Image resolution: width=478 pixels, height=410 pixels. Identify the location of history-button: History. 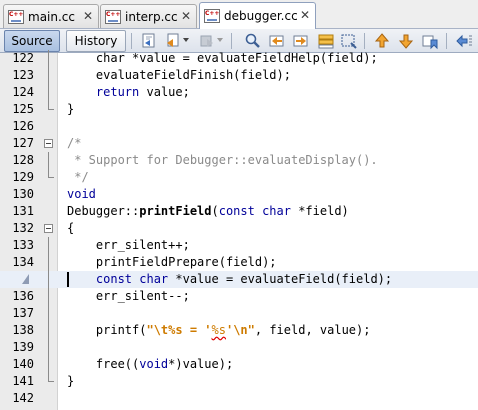
(96, 41).